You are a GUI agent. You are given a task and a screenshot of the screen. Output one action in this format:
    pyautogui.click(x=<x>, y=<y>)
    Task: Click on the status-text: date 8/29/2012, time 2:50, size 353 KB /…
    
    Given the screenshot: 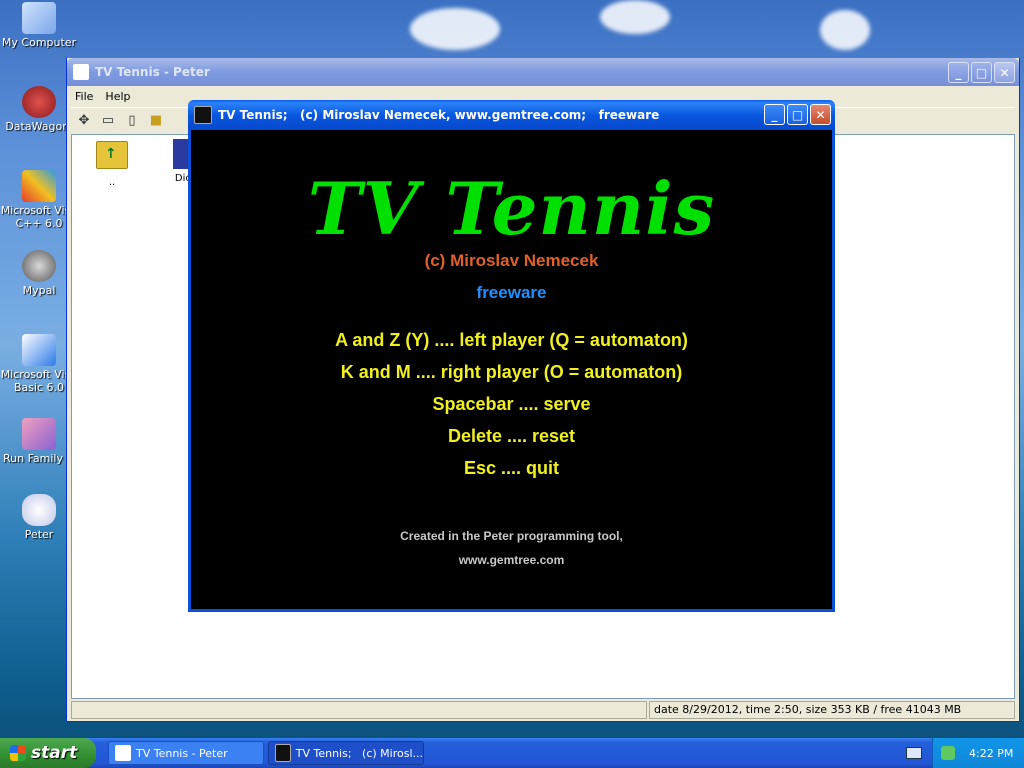 What is the action you would take?
    pyautogui.click(x=832, y=710)
    